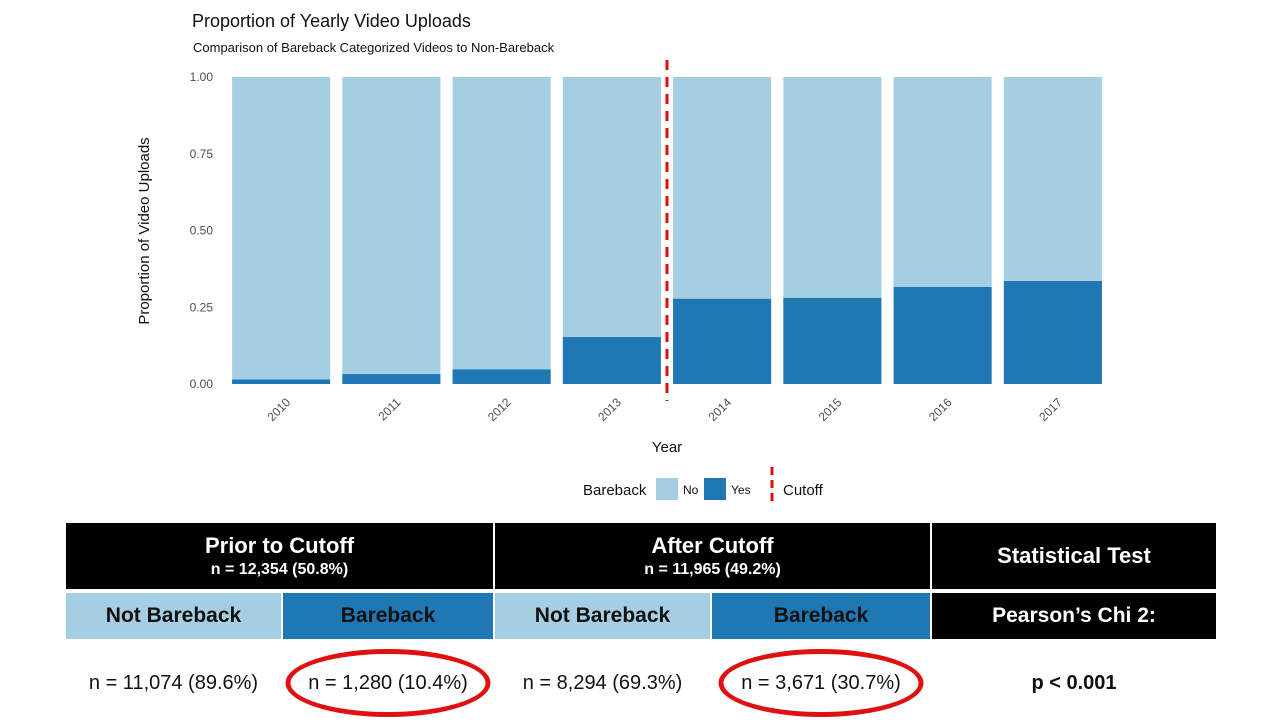  I want to click on prior-bareback-value: n = 1,280 (10.4%), so click(388, 683).